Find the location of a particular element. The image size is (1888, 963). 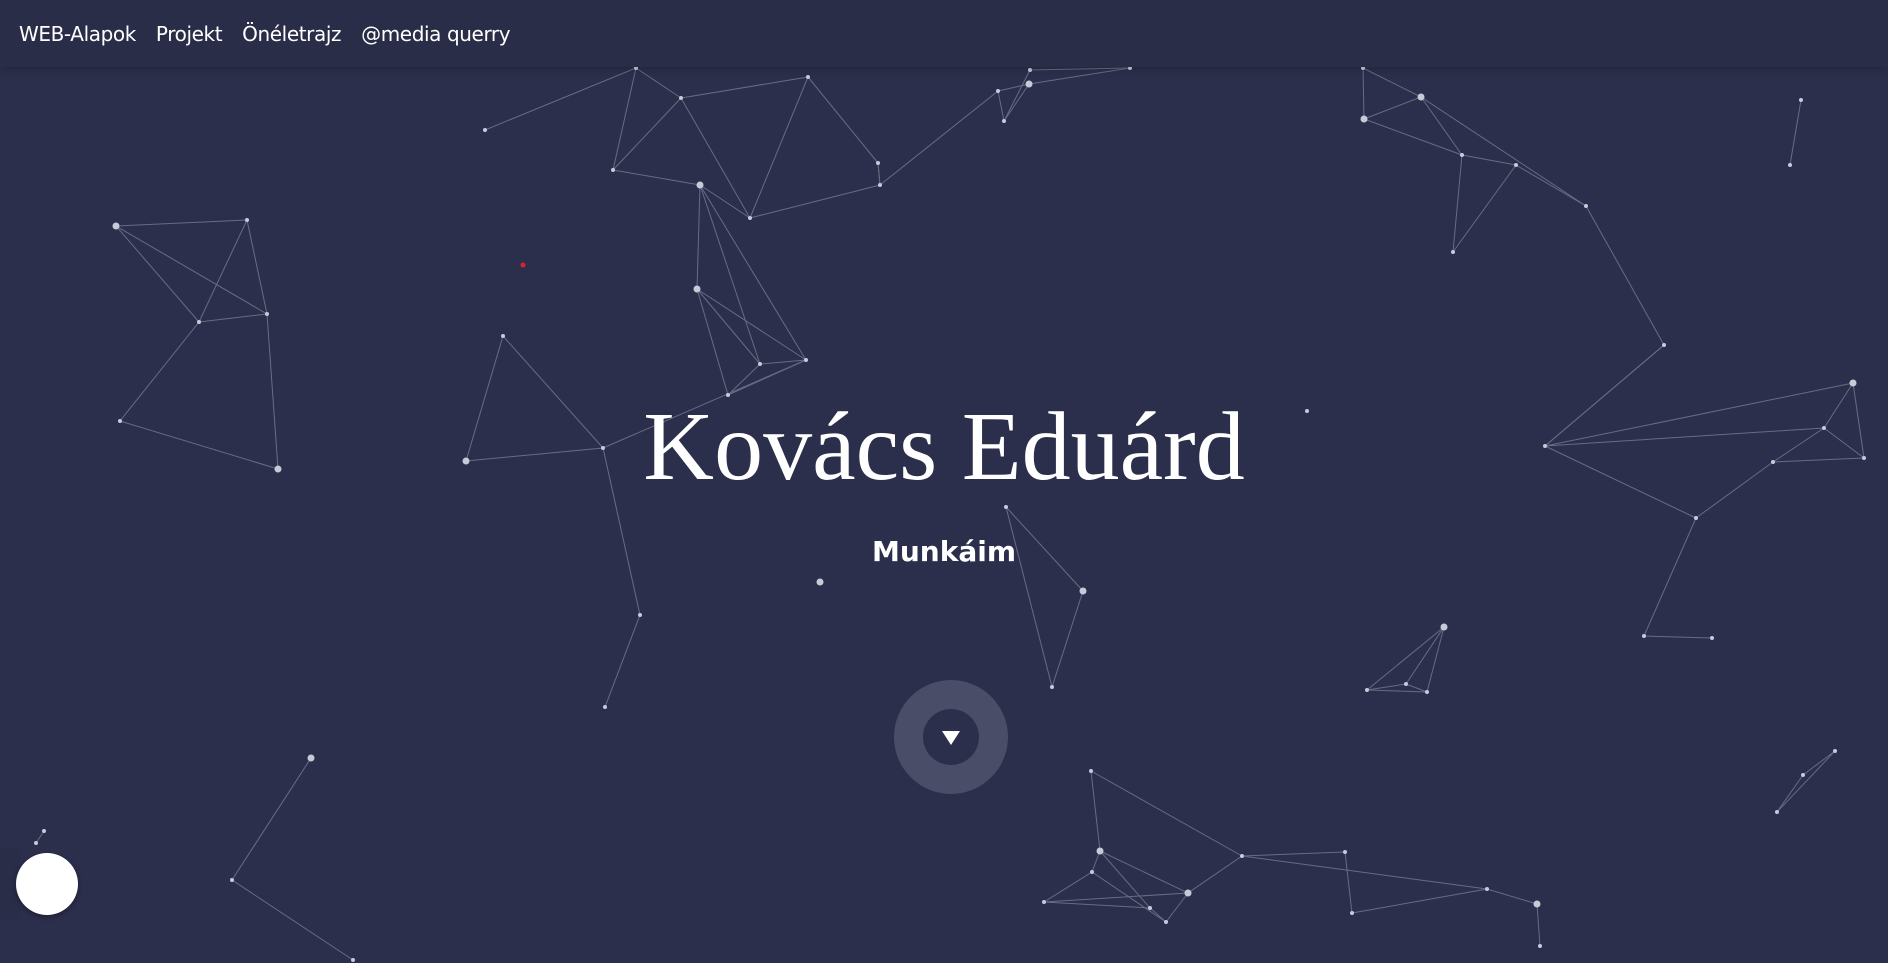

accent-dot is located at coordinates (523, 265).